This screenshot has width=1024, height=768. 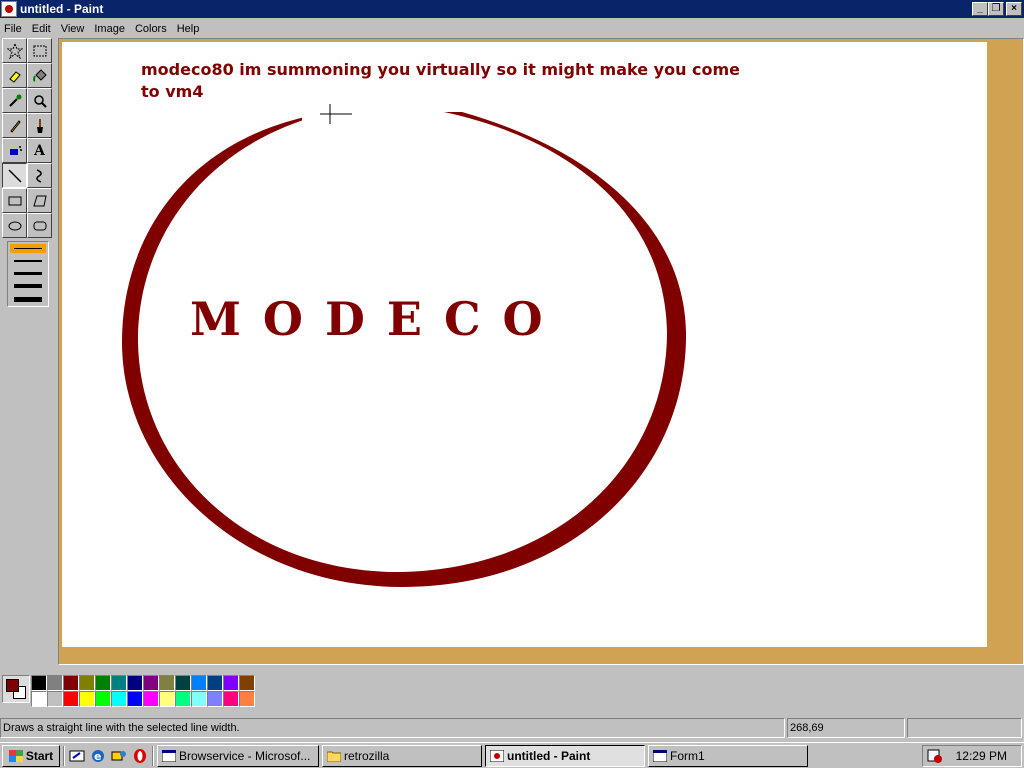 I want to click on internet-explorer-icon: e, so click(x=98, y=756).